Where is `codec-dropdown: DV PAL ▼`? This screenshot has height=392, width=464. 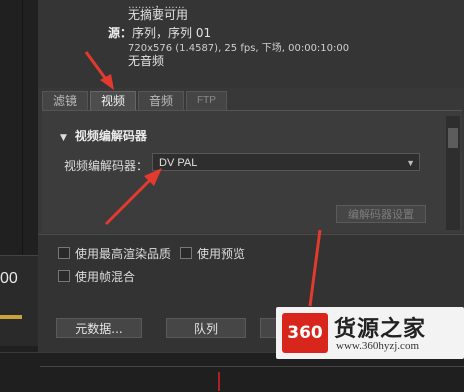 codec-dropdown: DV PAL ▼ is located at coordinates (286, 162).